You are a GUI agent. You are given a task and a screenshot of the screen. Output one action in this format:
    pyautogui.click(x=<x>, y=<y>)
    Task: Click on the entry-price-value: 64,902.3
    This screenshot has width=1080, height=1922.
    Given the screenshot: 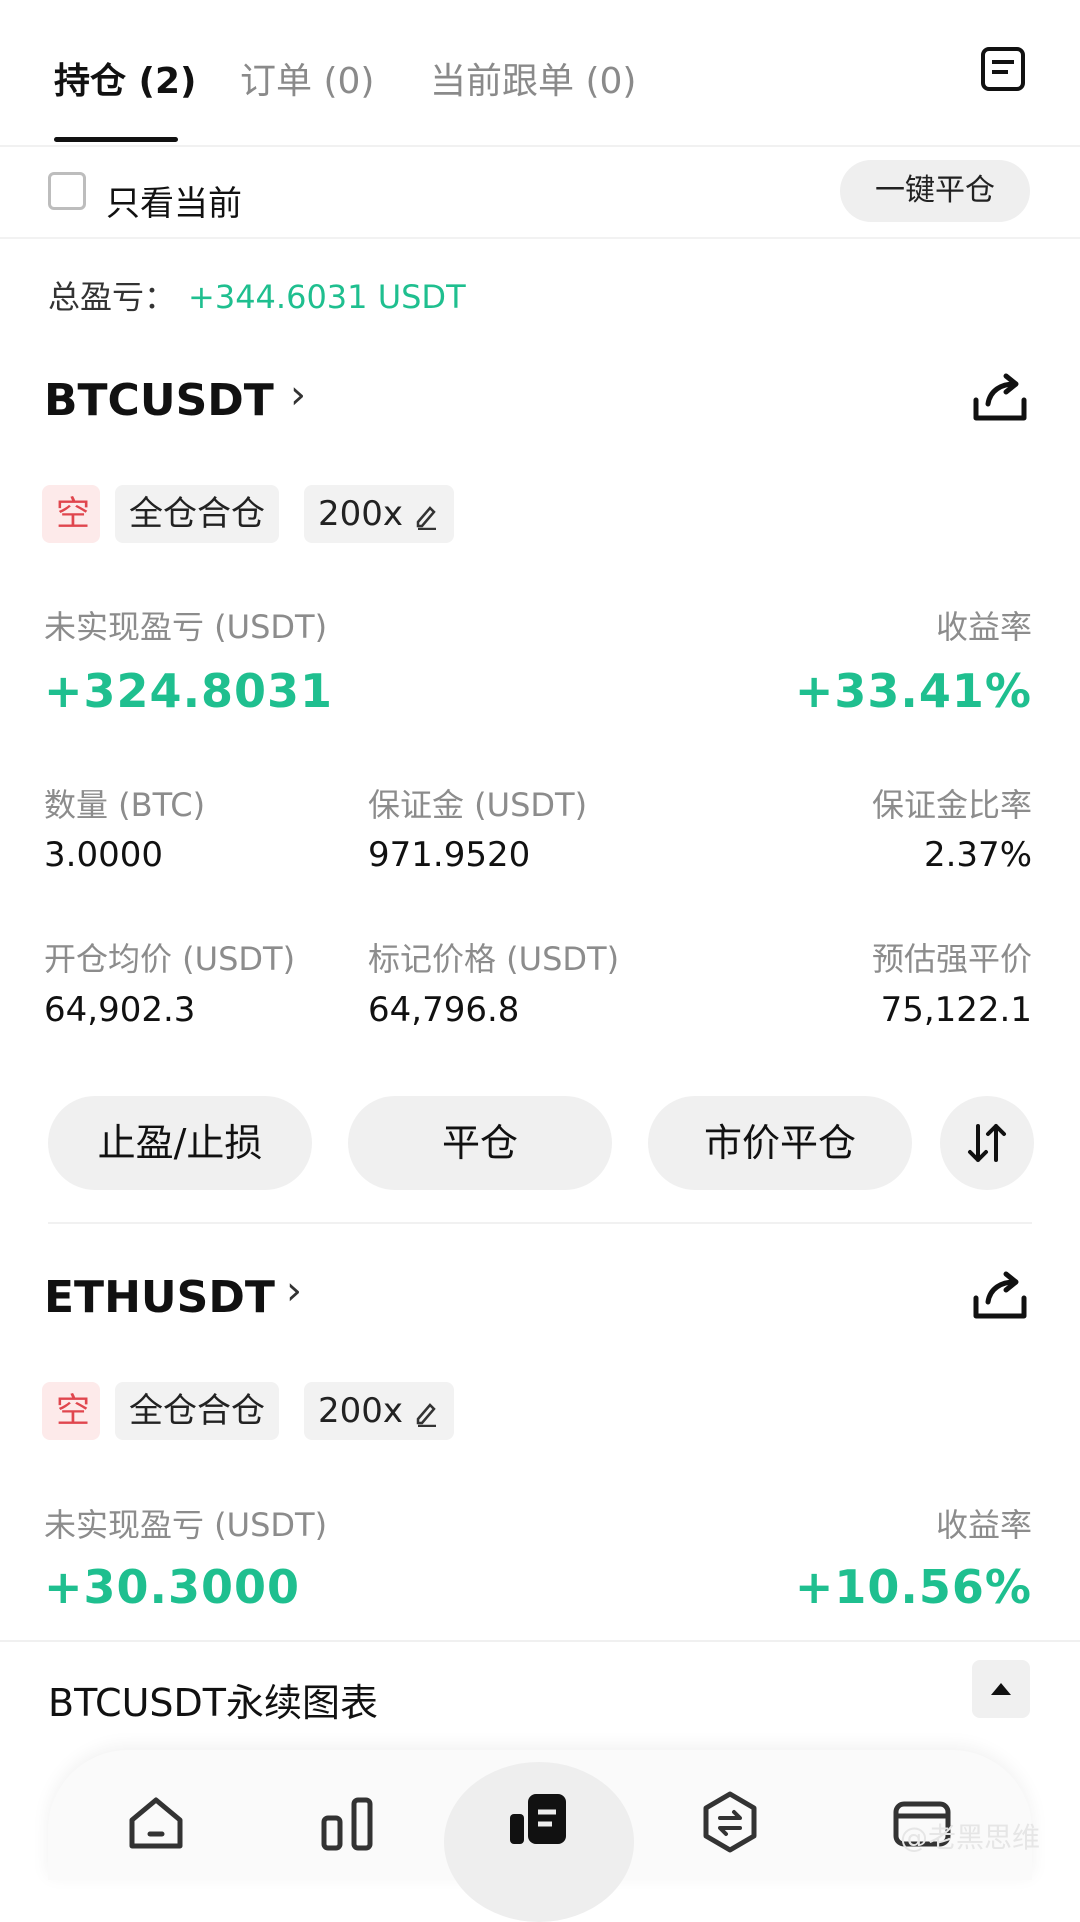 What is the action you would take?
    pyautogui.click(x=120, y=1010)
    